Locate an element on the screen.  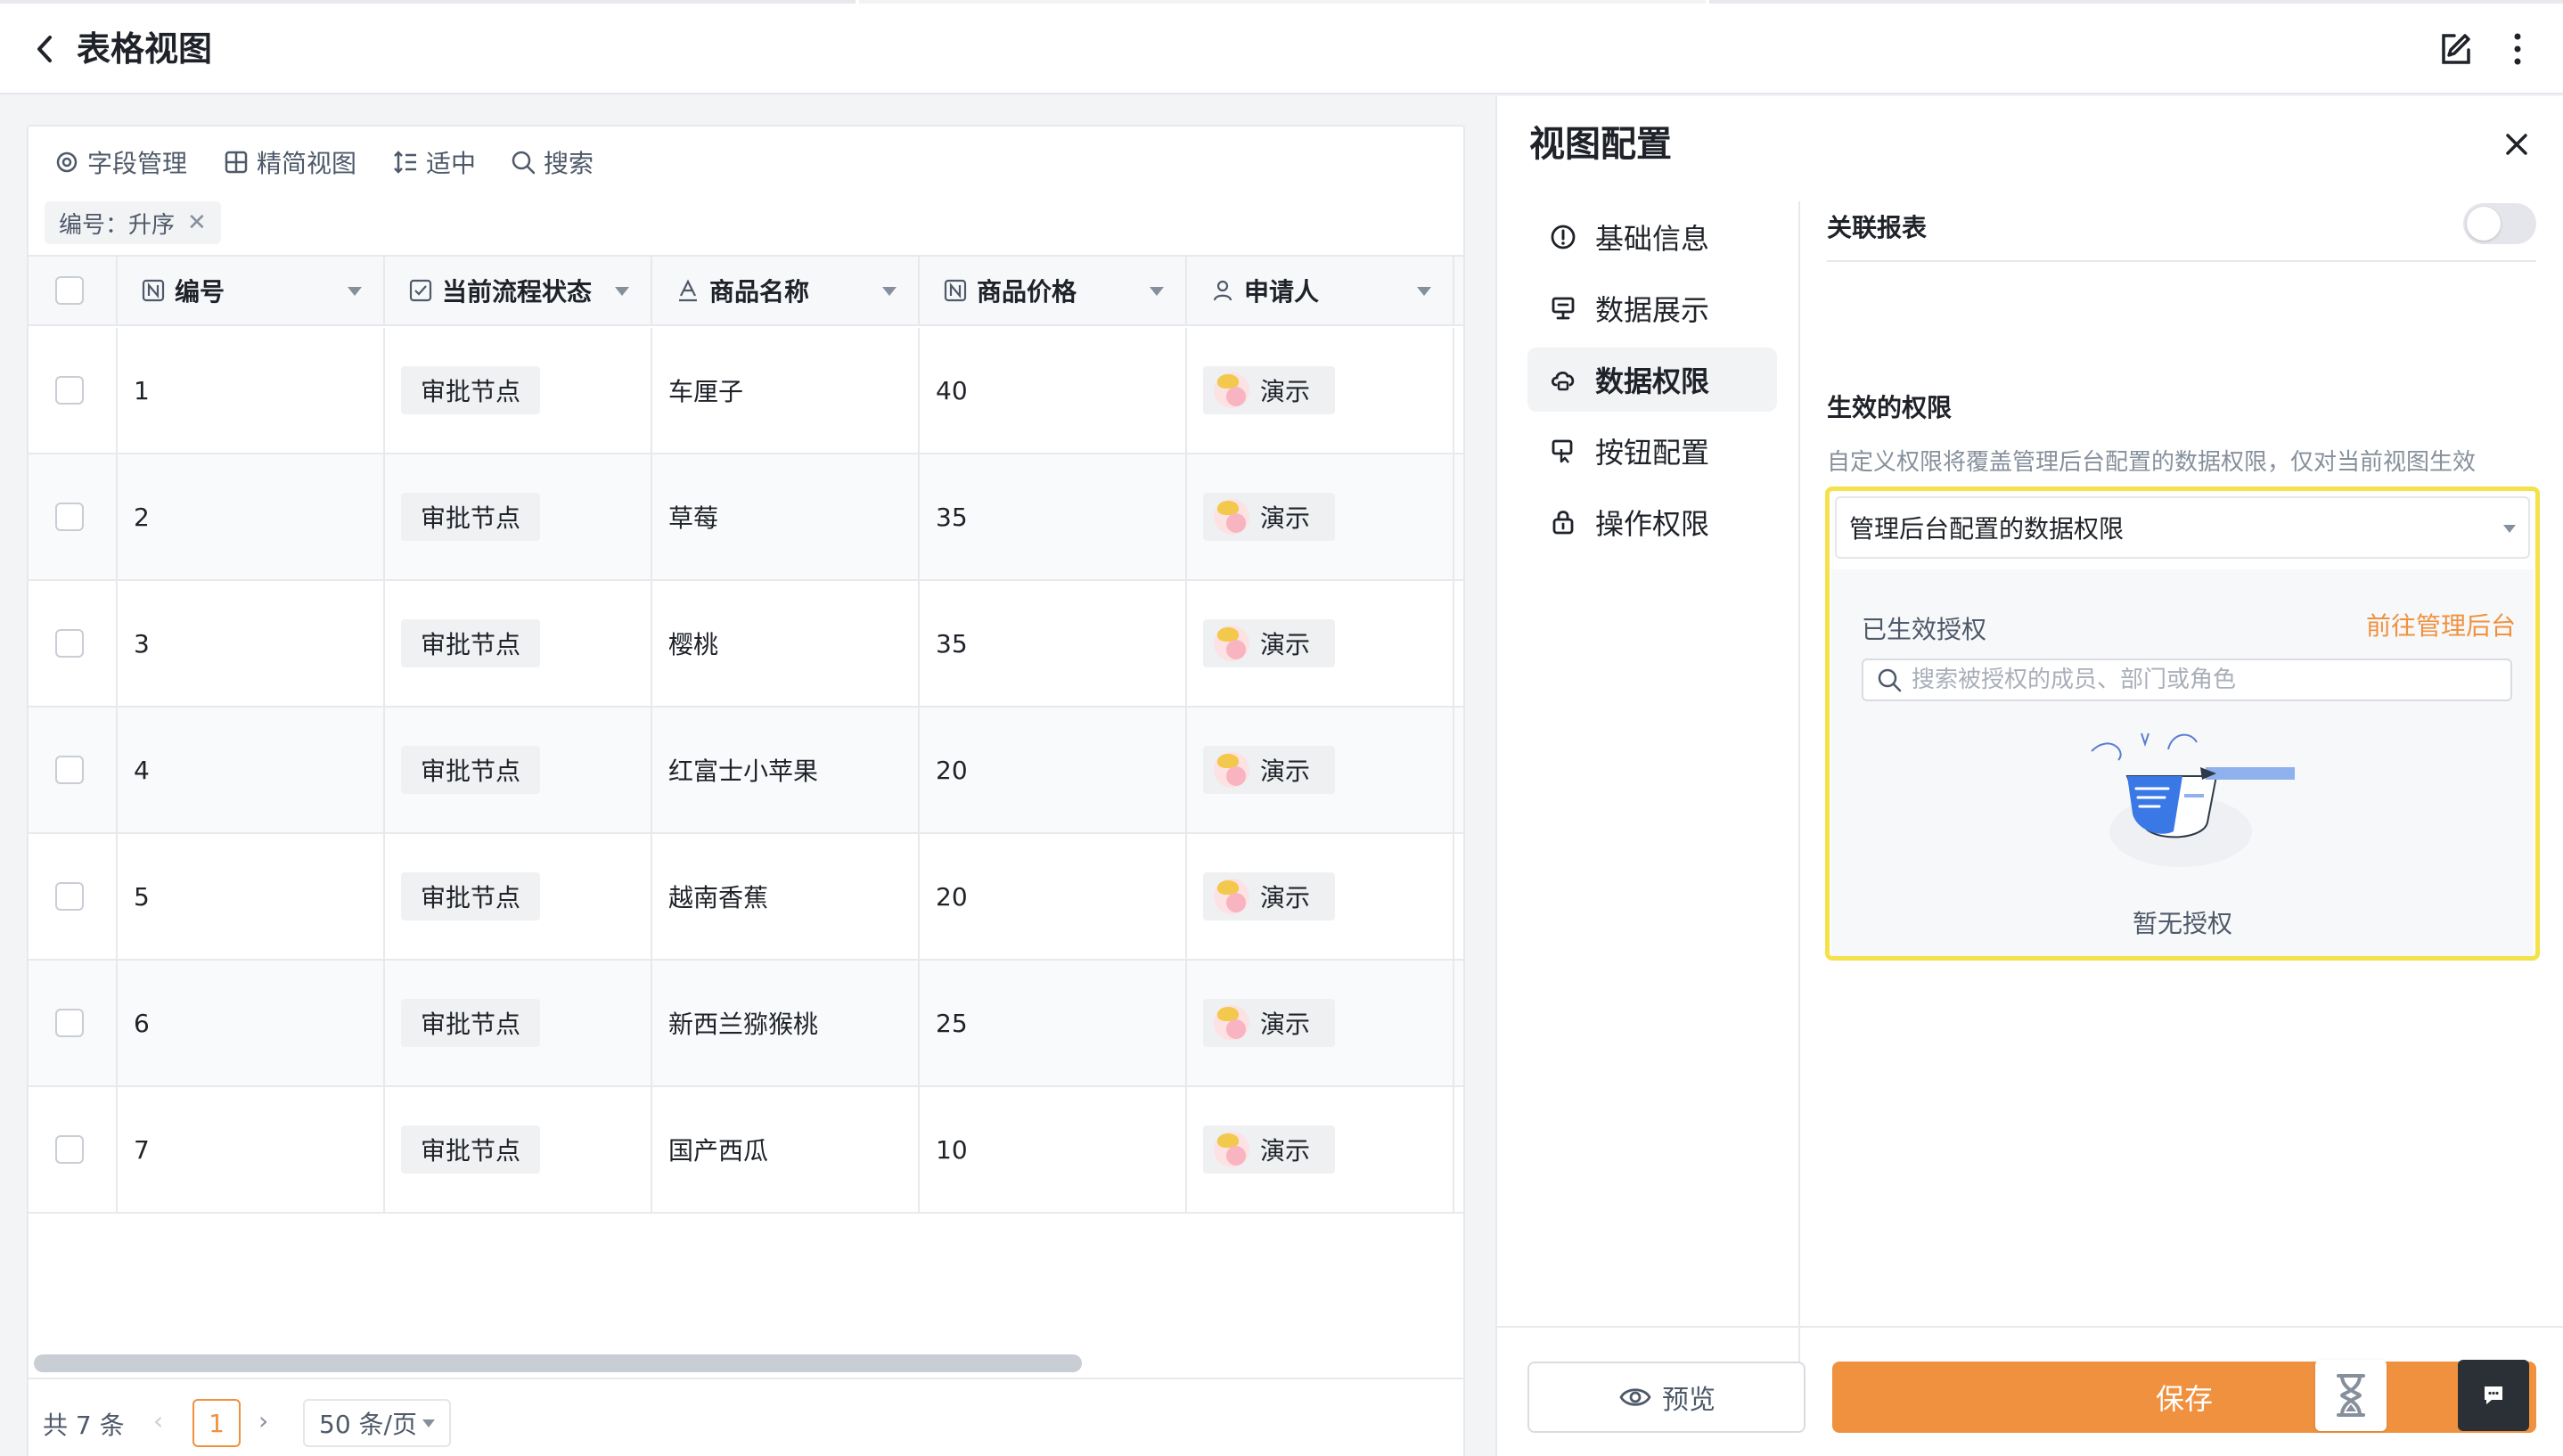
user-field-icon is located at coordinates (1222, 291).